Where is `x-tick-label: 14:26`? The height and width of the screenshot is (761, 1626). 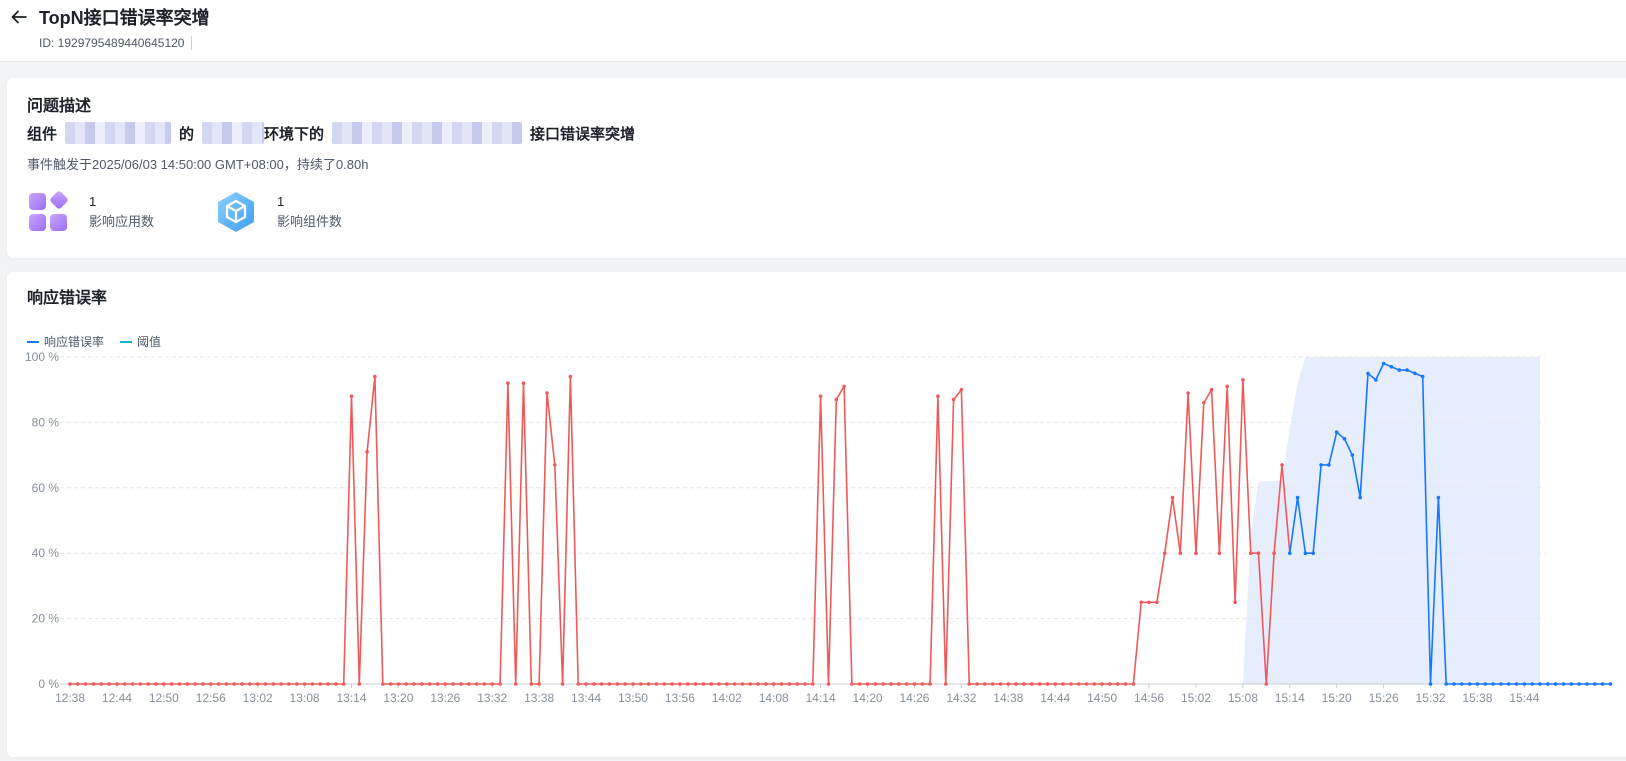 x-tick-label: 14:26 is located at coordinates (914, 698).